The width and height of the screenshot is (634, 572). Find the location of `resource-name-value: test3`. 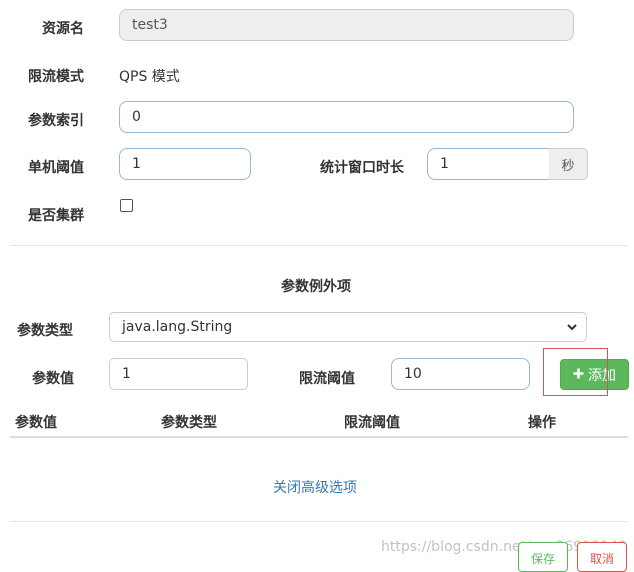

resource-name-value: test3 is located at coordinates (150, 25).